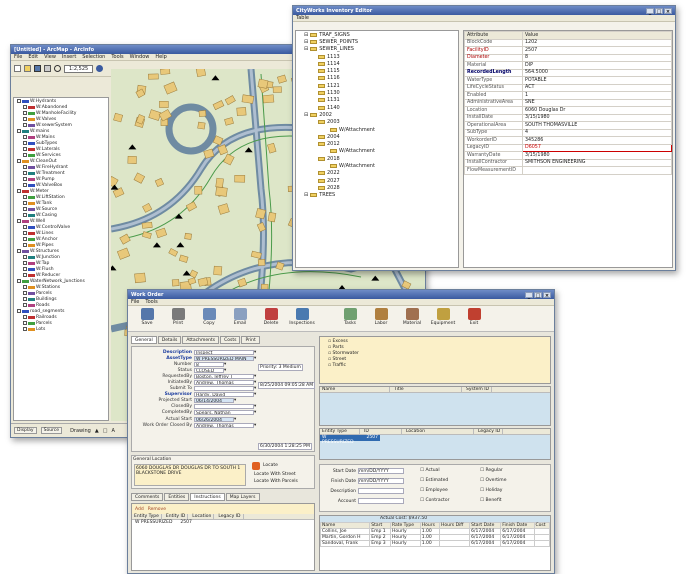 Image resolution: width=686 pixels, height=574 pixels. What do you see at coordinates (568, 87) in the screenshot?
I see `attribute-row: LifeCycleStatus ACT` at bounding box center [568, 87].